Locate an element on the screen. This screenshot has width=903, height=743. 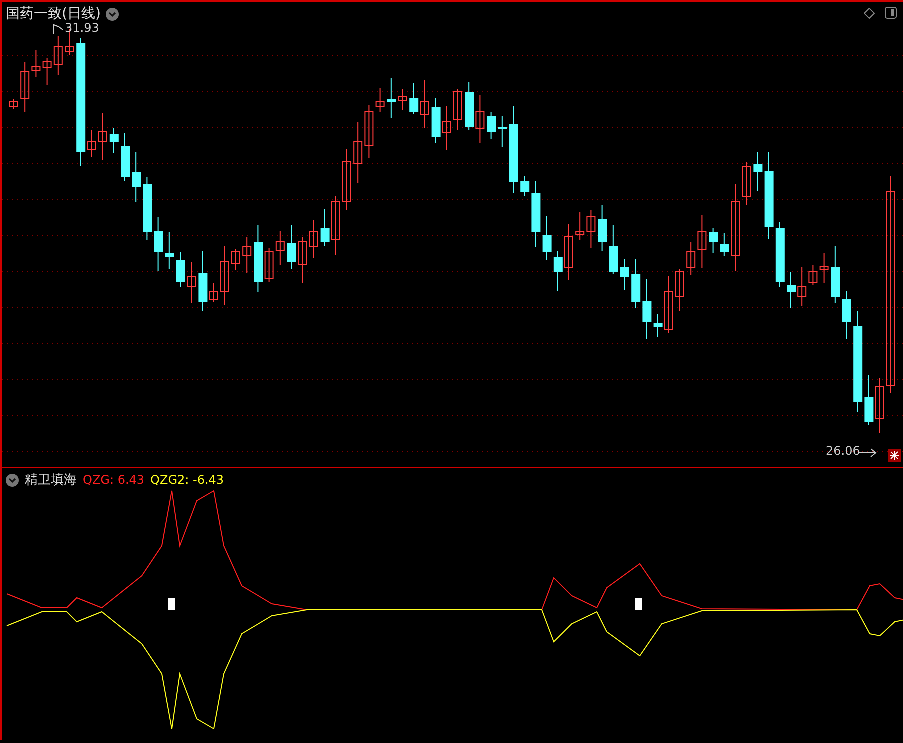
high-price-label: 31.93 is located at coordinates (82, 28).